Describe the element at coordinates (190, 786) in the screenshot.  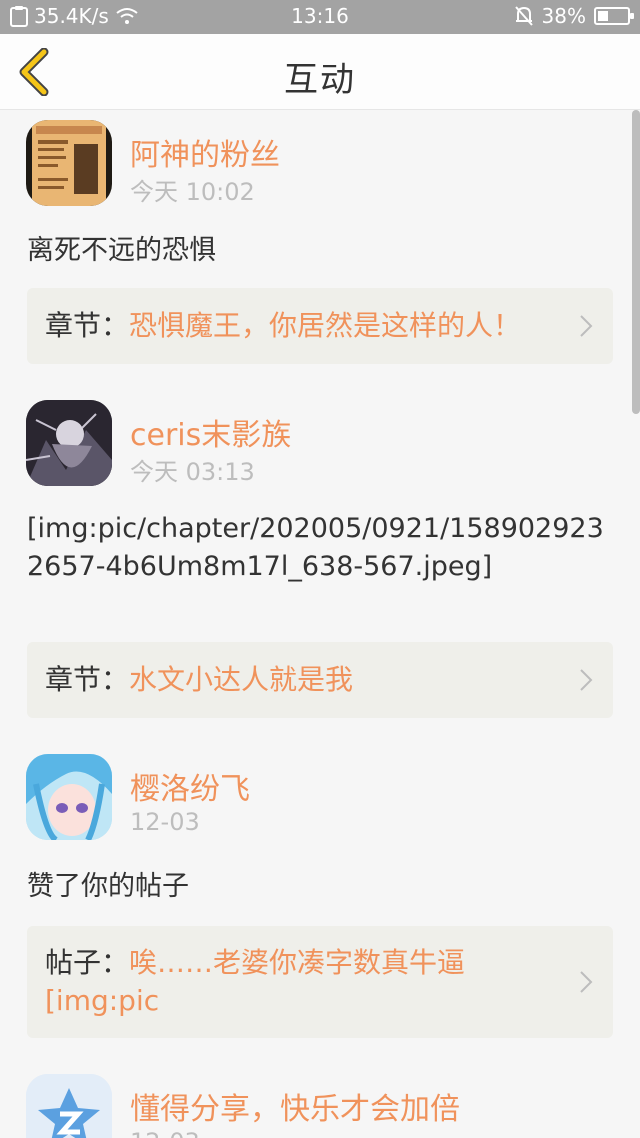
I see `user-name: 樱洛纷飞` at that location.